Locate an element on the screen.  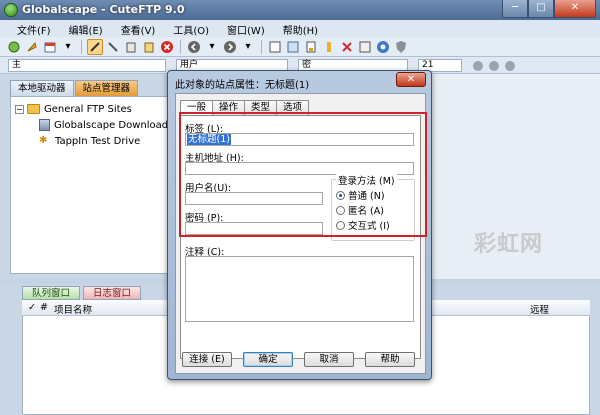
user-label: 用户 is located at coordinates (189, 65).